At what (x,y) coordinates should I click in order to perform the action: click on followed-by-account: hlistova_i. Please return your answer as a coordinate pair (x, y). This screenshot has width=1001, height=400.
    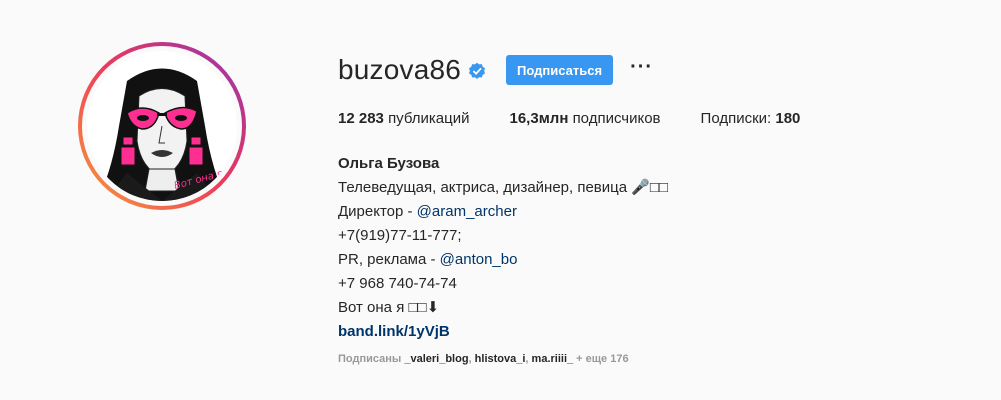
    Looking at the image, I should click on (500, 359).